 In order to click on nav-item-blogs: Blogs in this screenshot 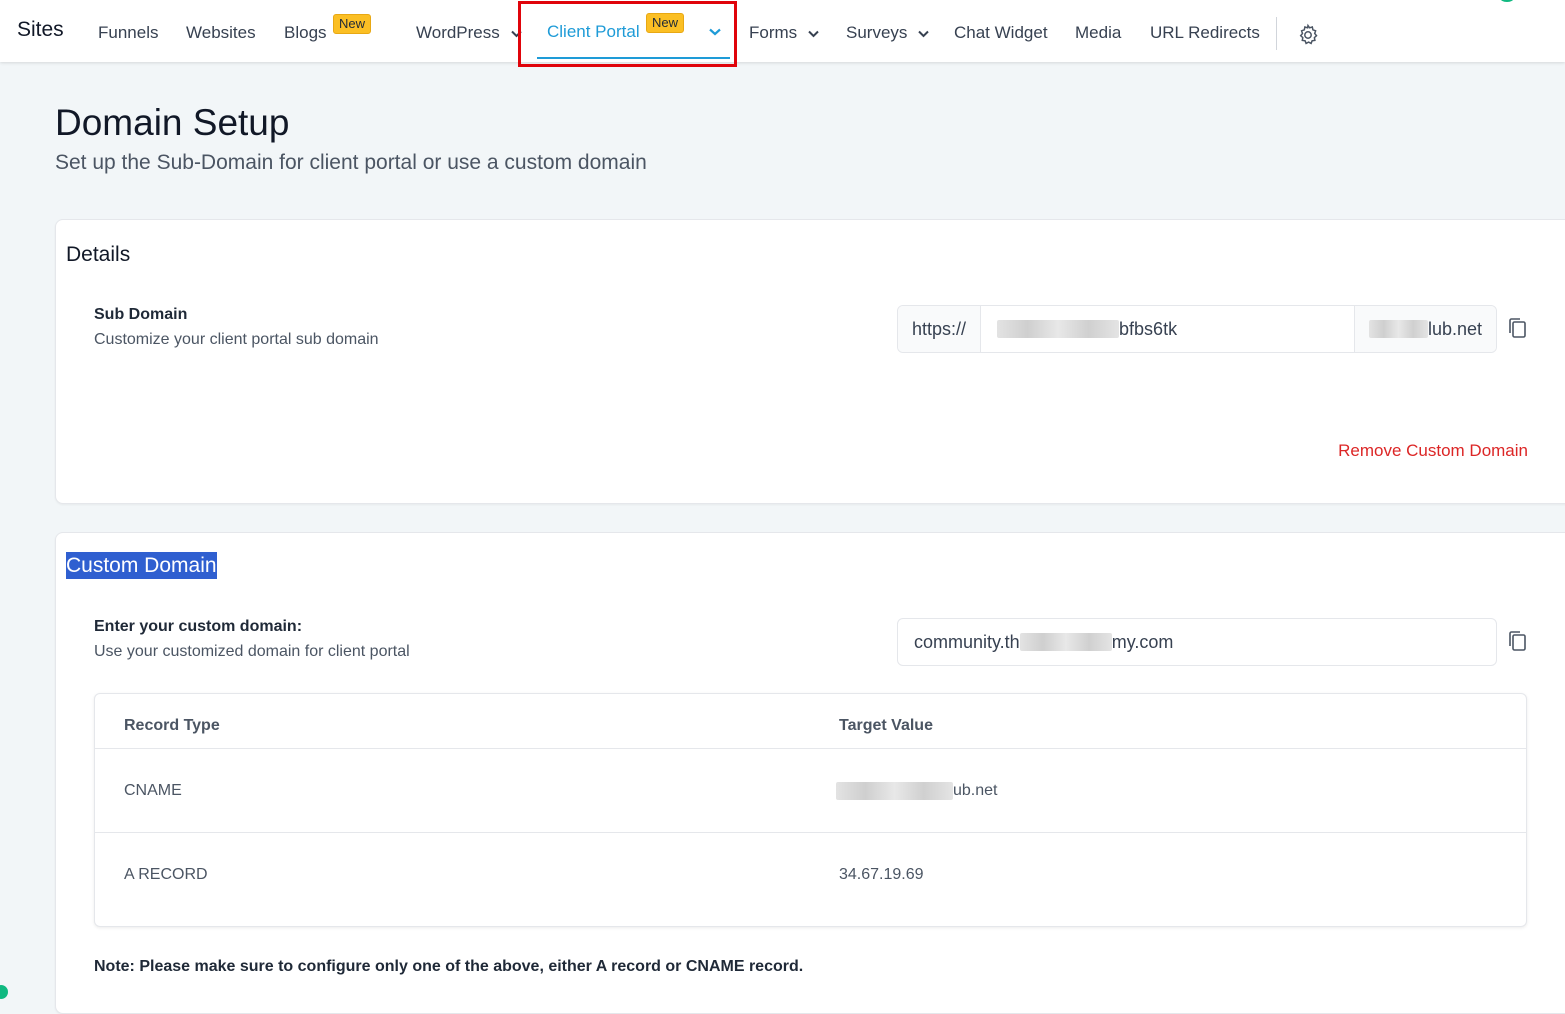, I will do `click(305, 33)`.